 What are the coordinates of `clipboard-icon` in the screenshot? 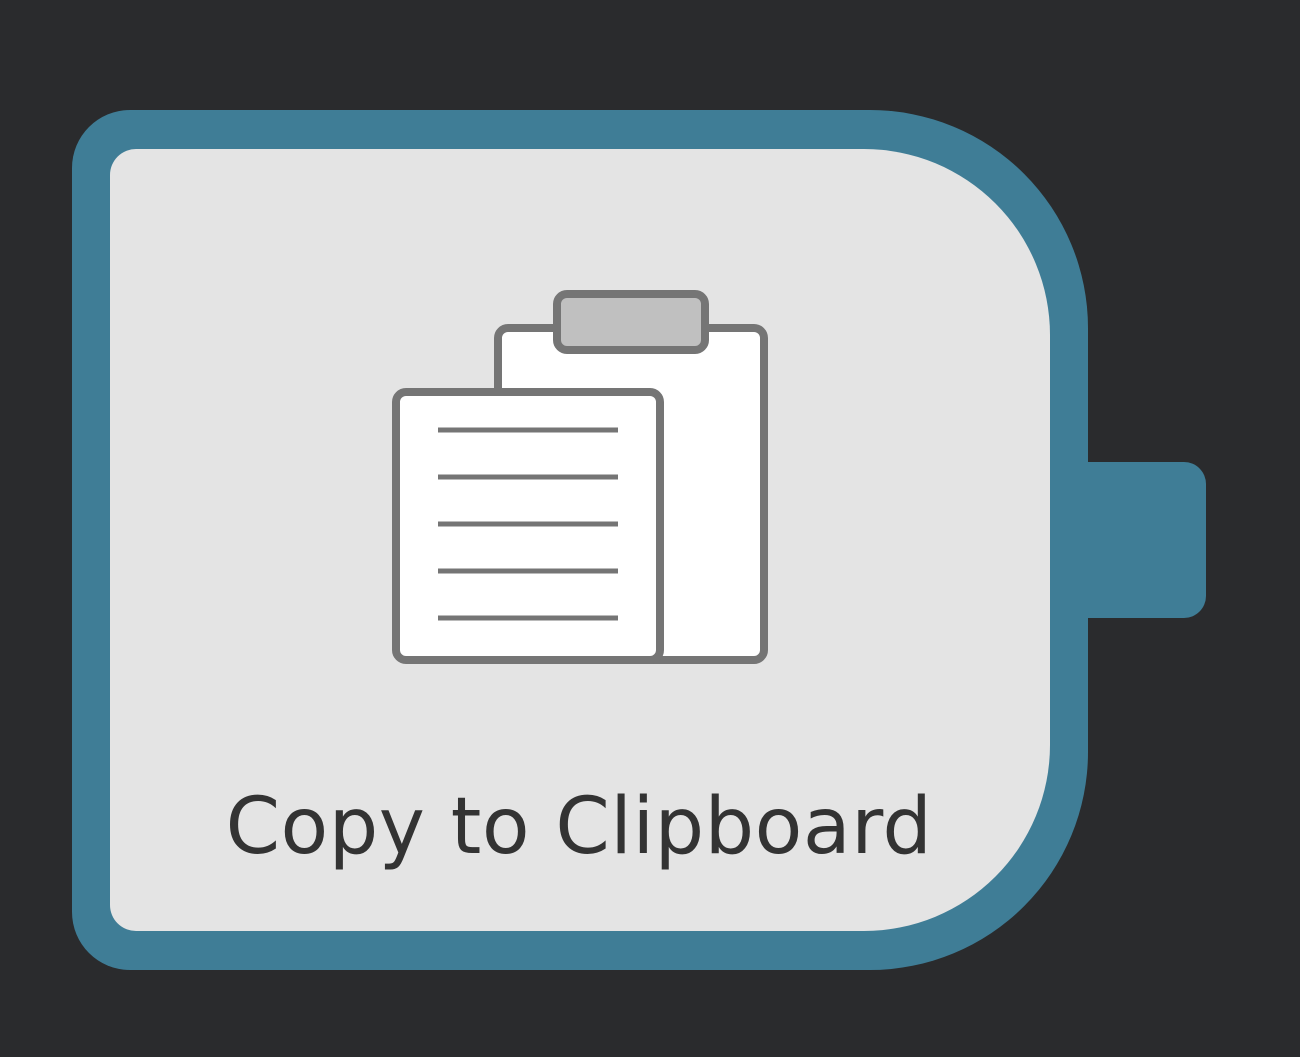 It's located at (580, 477).